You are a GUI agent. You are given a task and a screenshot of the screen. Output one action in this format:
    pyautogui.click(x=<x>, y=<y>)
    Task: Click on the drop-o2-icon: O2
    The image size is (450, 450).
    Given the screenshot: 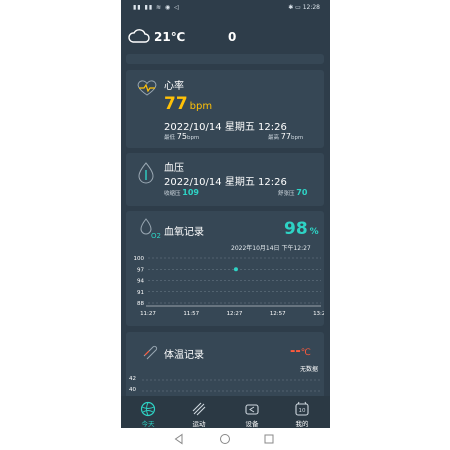 What is the action you would take?
    pyautogui.click(x=150, y=228)
    